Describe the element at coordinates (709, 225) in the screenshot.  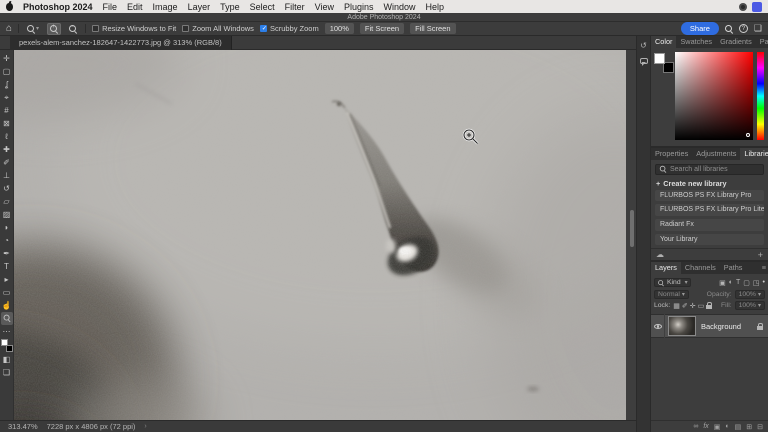
I see `library-item: Radiant Fx` at that location.